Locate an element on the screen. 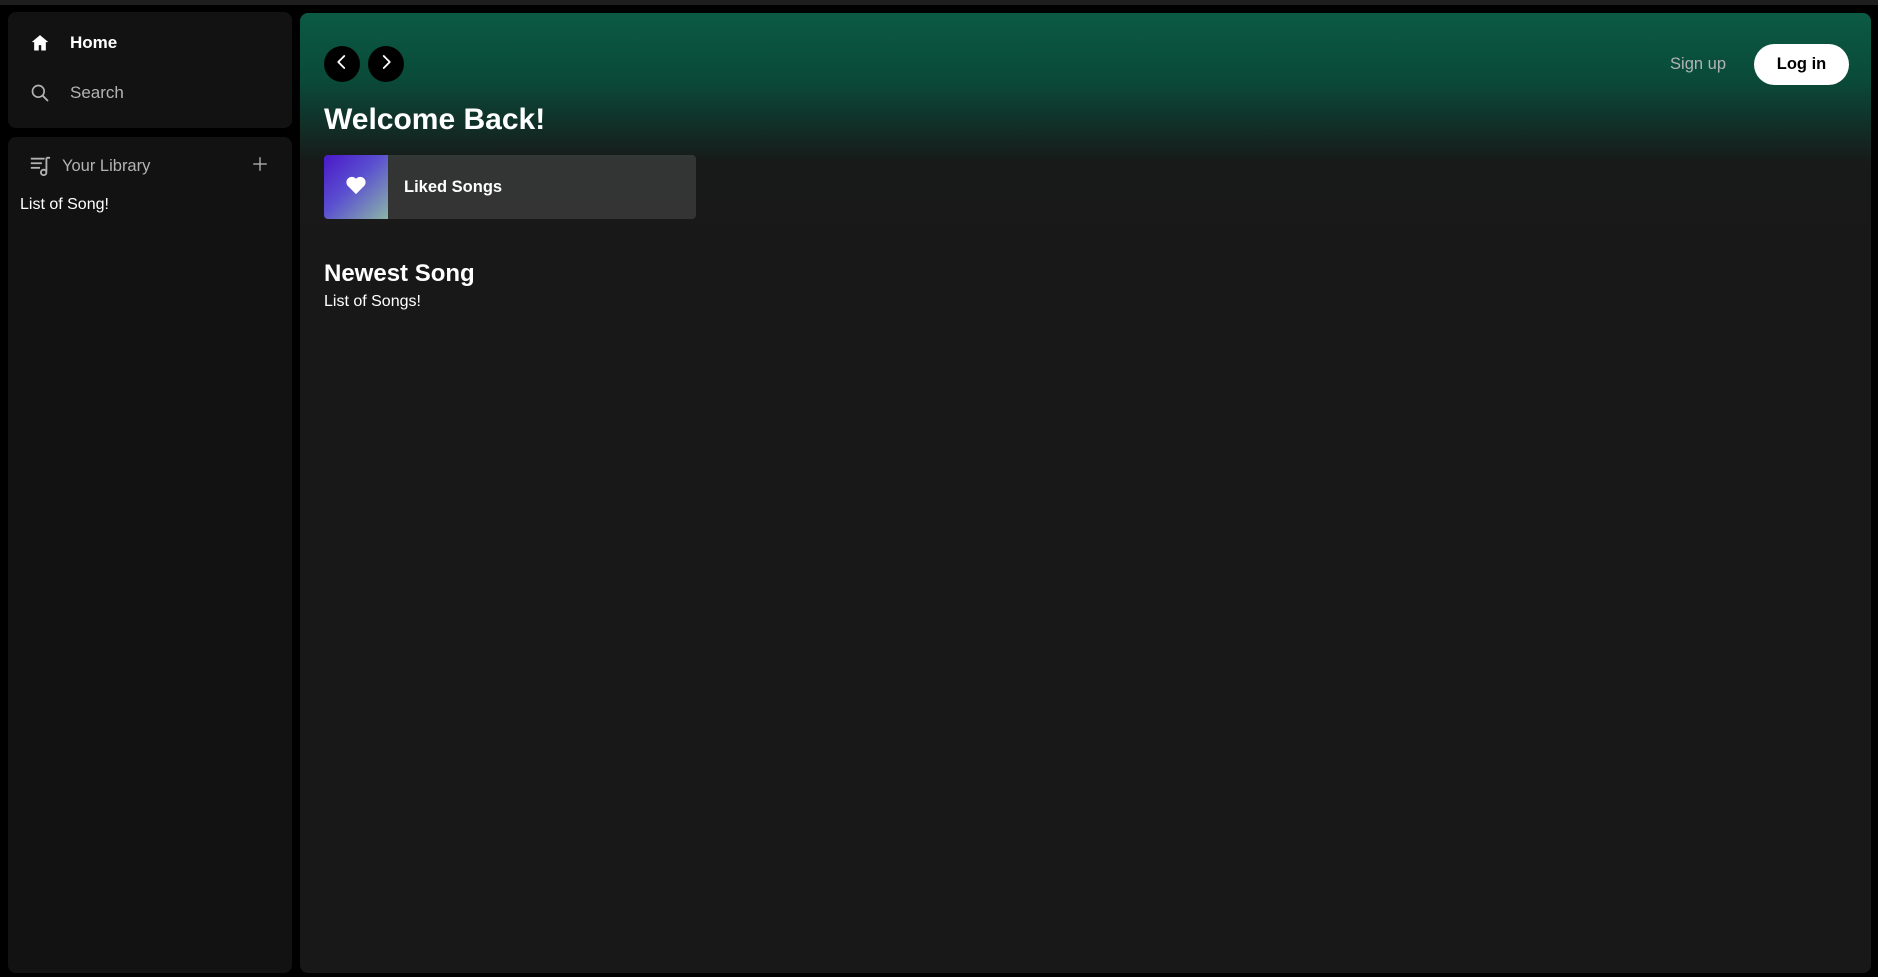 The image size is (1878, 977). window-top-edge is located at coordinates (939, 2).